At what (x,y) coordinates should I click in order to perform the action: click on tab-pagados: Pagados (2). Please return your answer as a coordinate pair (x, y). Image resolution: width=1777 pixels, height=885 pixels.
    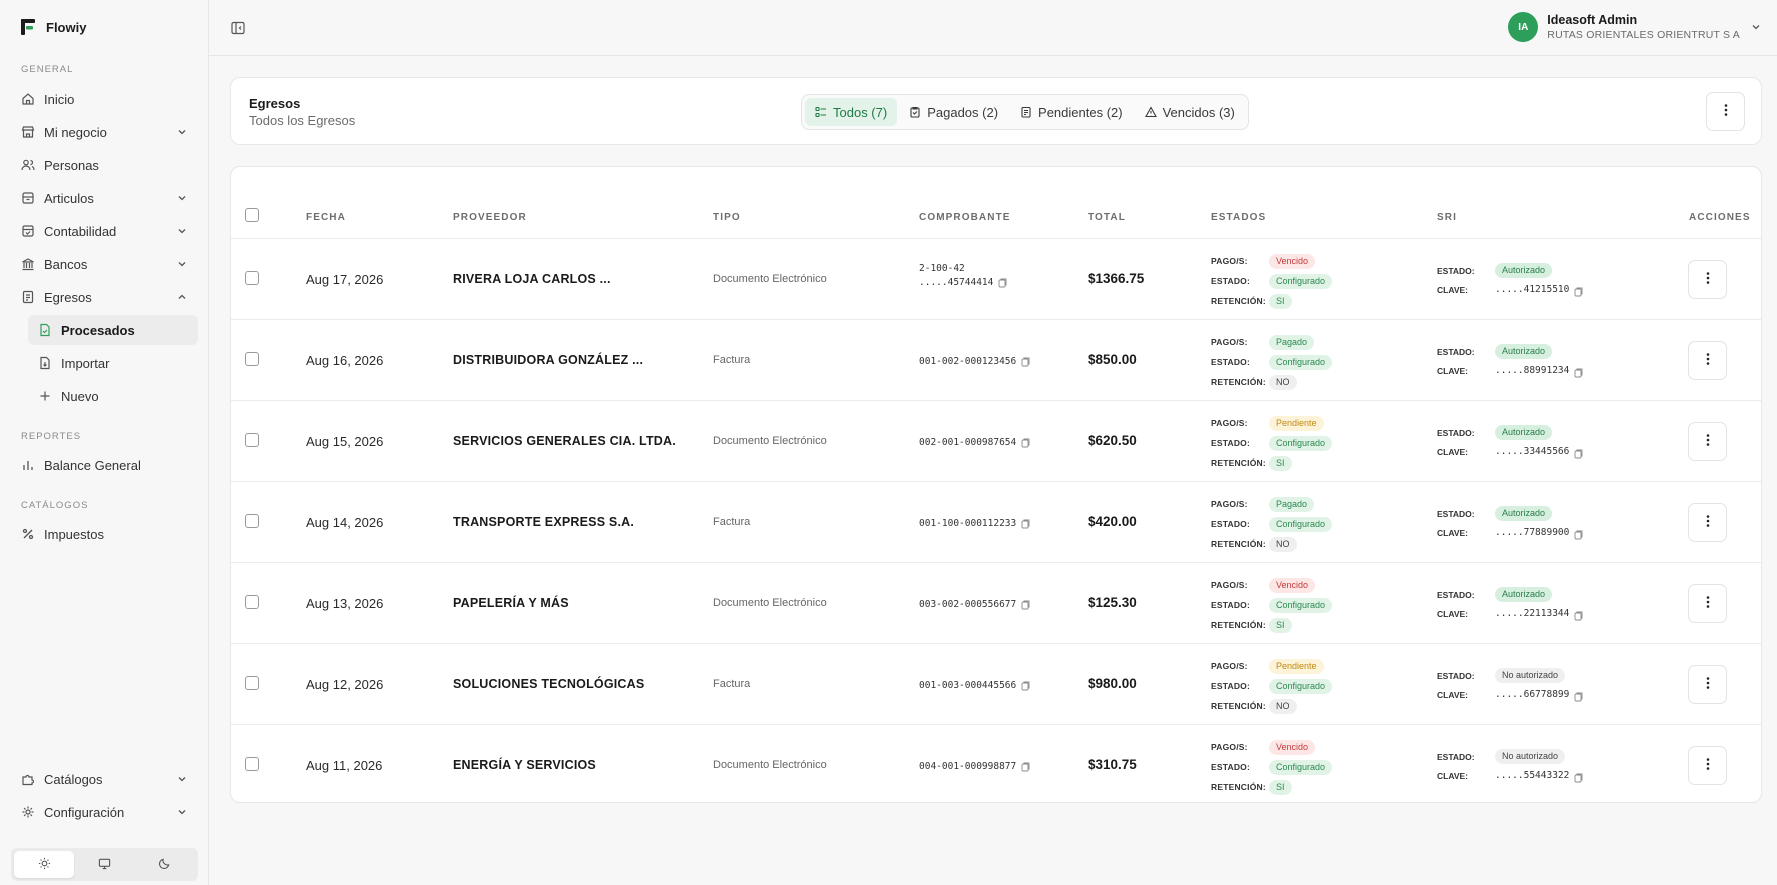
    Looking at the image, I should click on (953, 112).